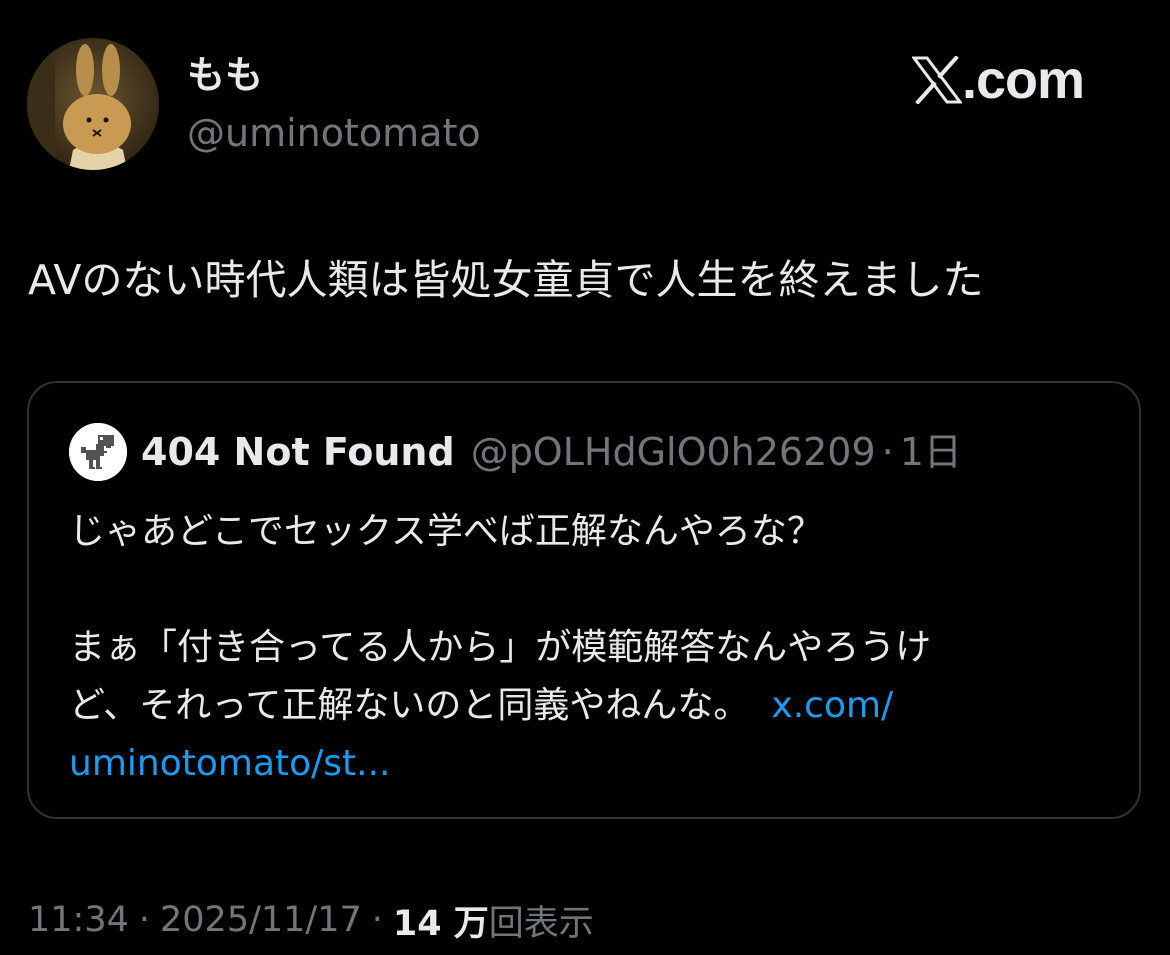 The height and width of the screenshot is (955, 1170). What do you see at coordinates (78, 920) in the screenshot?
I see `tweet-time: 11:34` at bounding box center [78, 920].